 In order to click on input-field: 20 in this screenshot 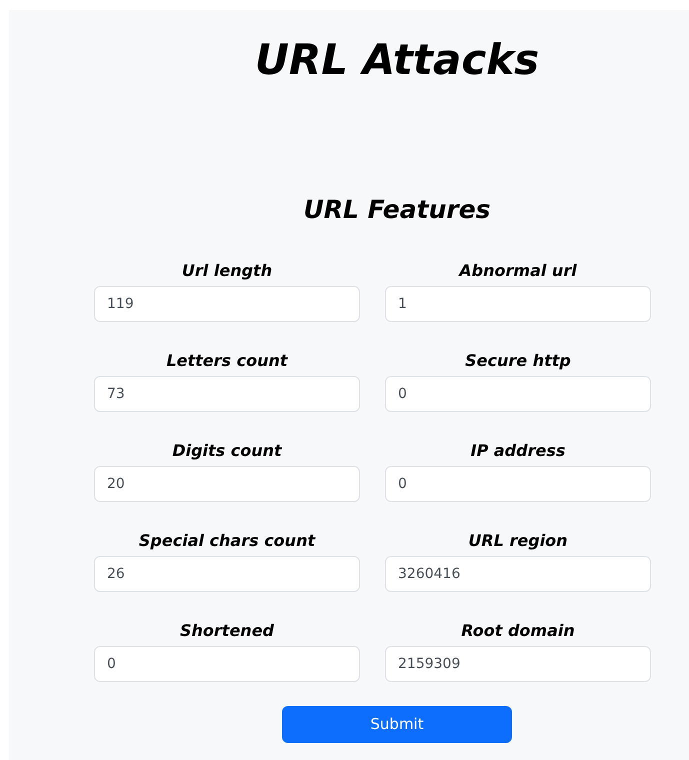, I will do `click(227, 484)`.